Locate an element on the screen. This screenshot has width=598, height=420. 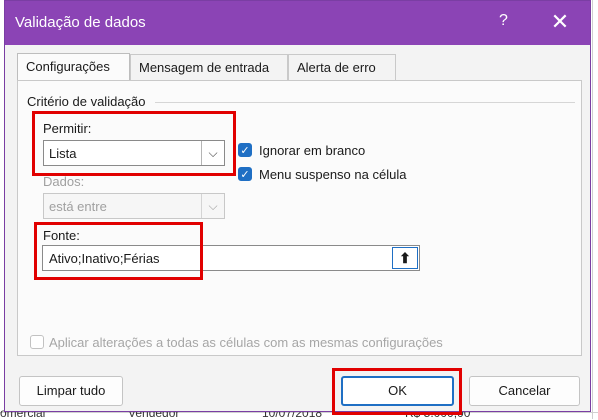
apply-all-checkbox is located at coordinates (37, 342).